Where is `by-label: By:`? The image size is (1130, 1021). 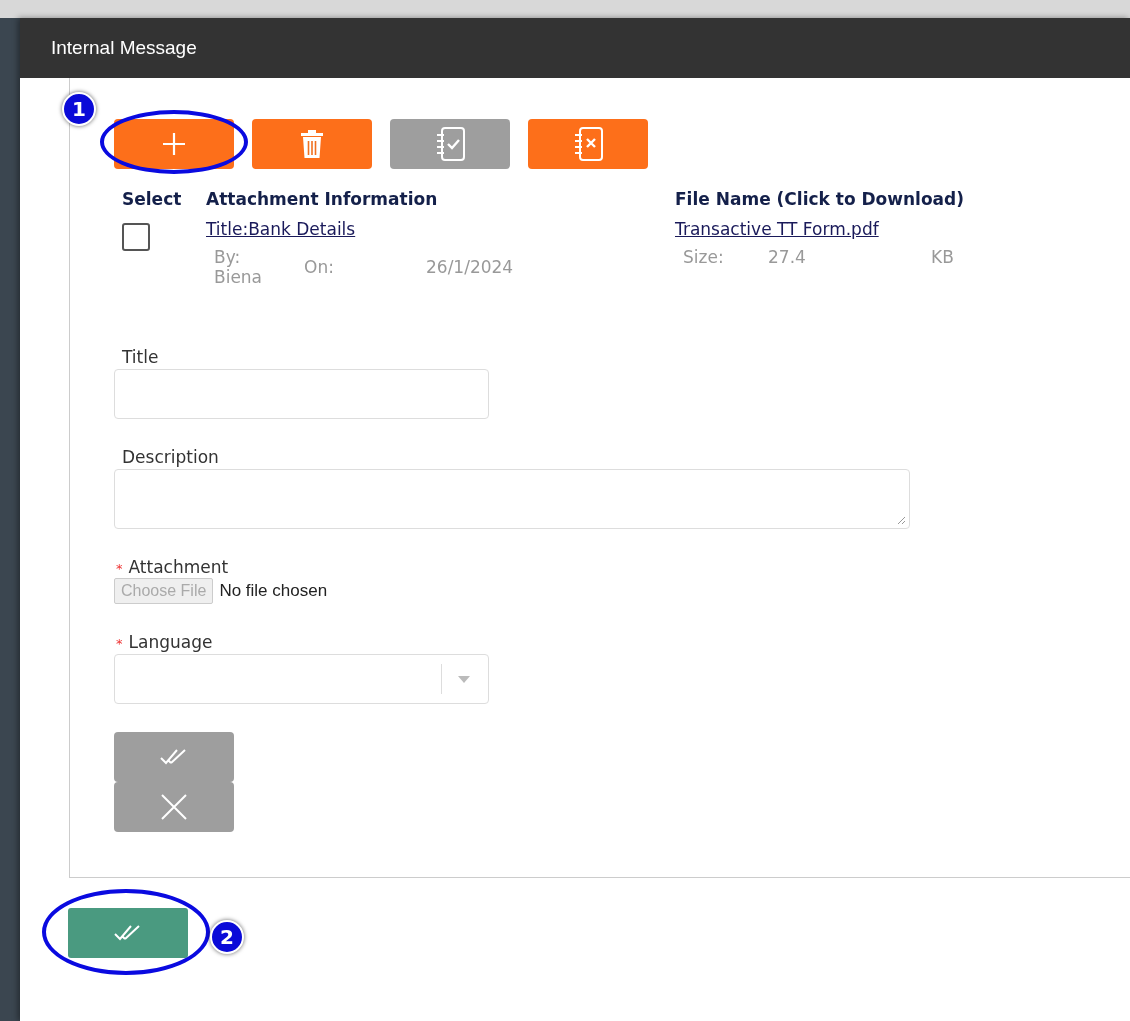 by-label: By: is located at coordinates (228, 257).